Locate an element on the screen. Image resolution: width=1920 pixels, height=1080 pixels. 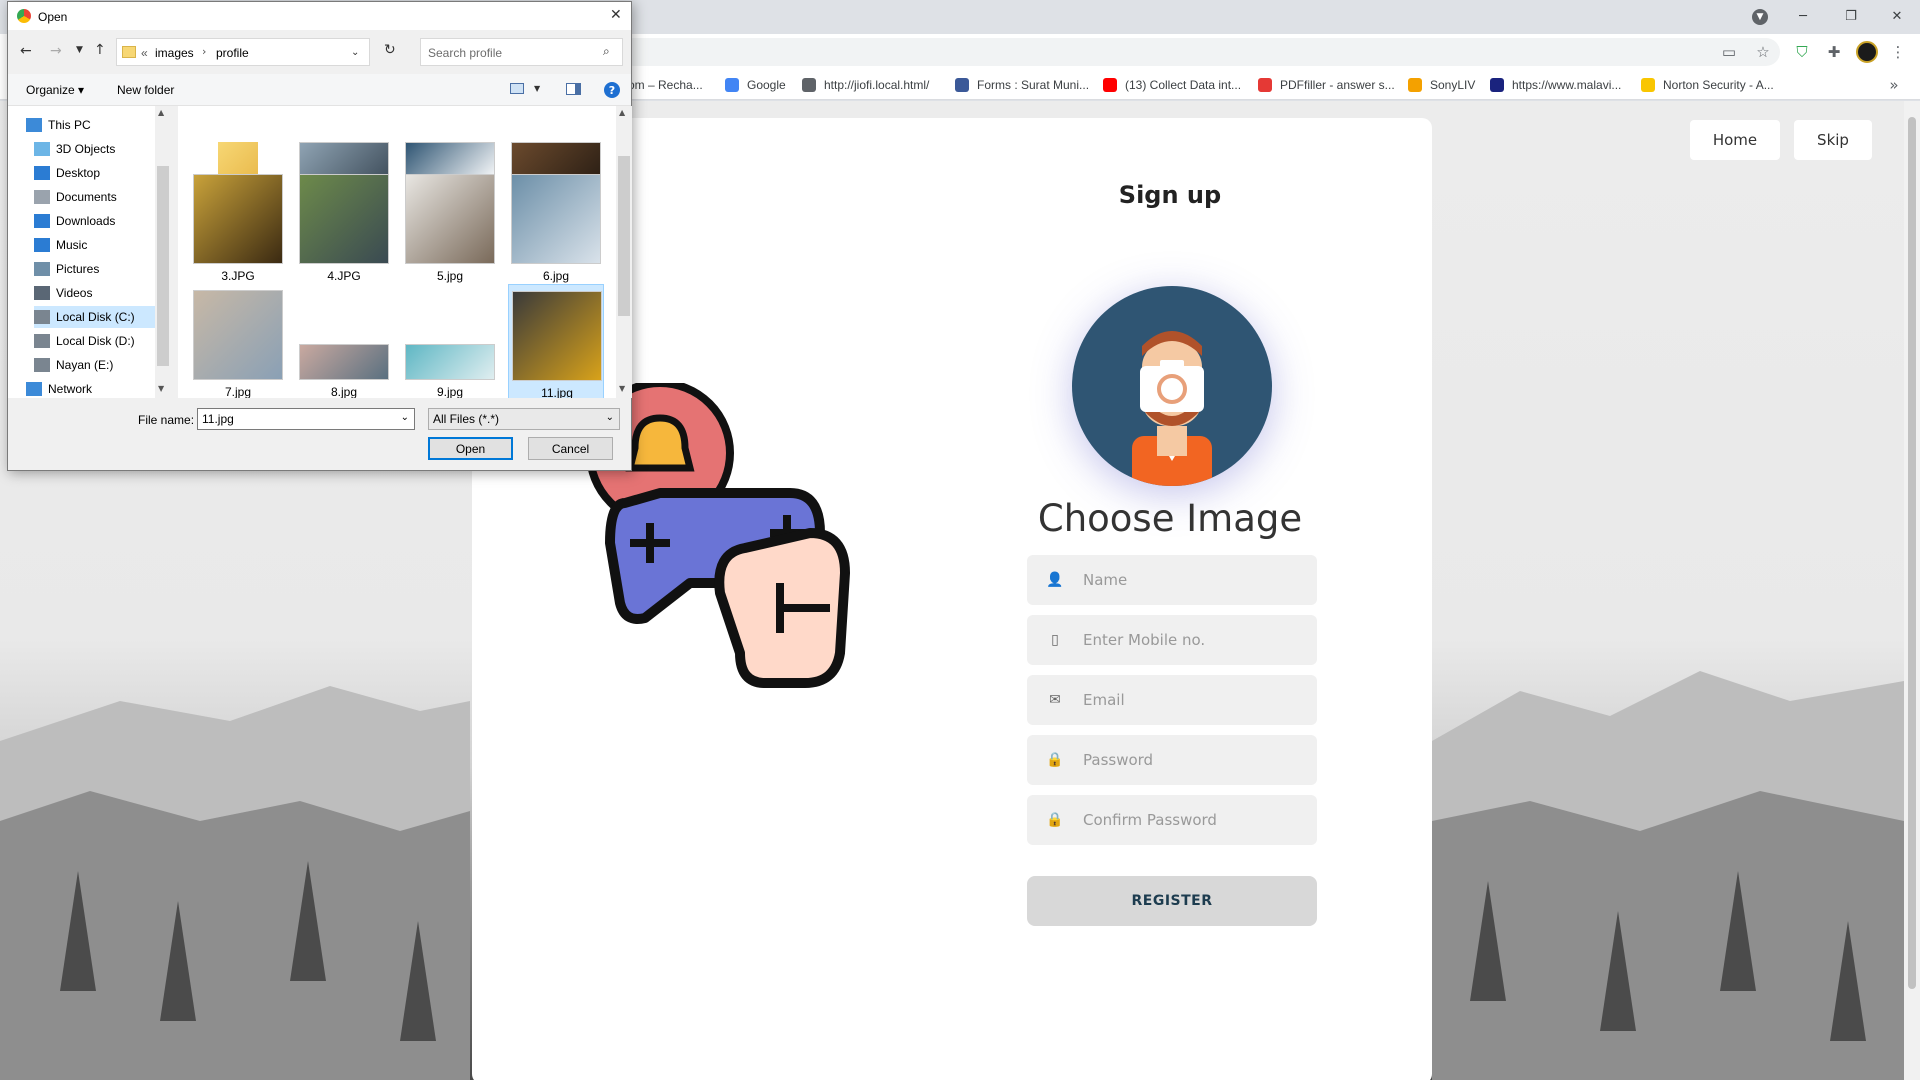
file-name: 6.jpg is located at coordinates (556, 276).